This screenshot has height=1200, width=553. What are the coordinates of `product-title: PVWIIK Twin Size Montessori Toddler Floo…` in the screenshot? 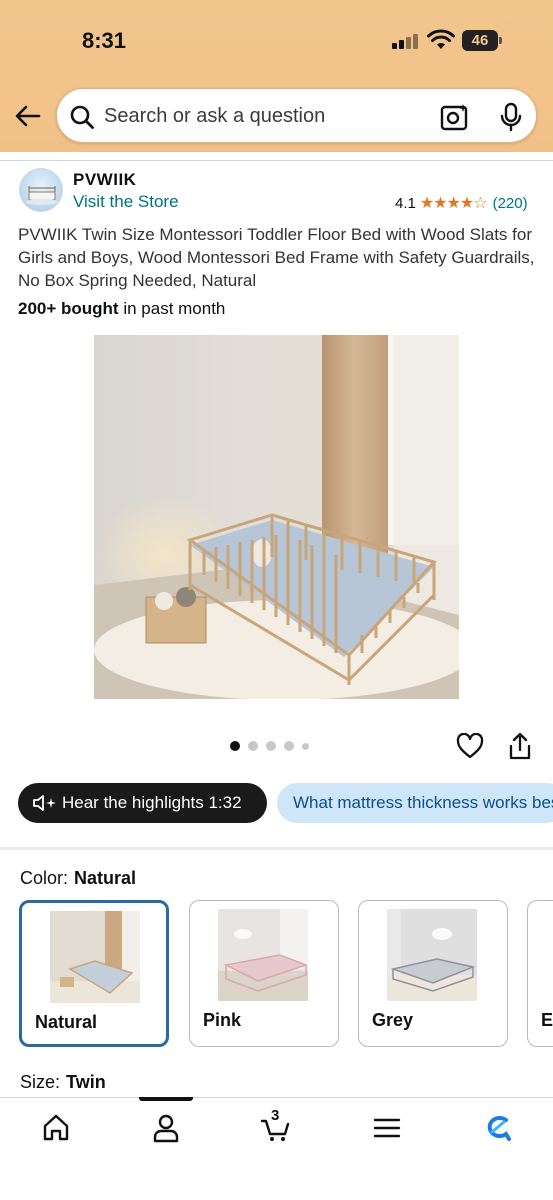 It's located at (276, 257).